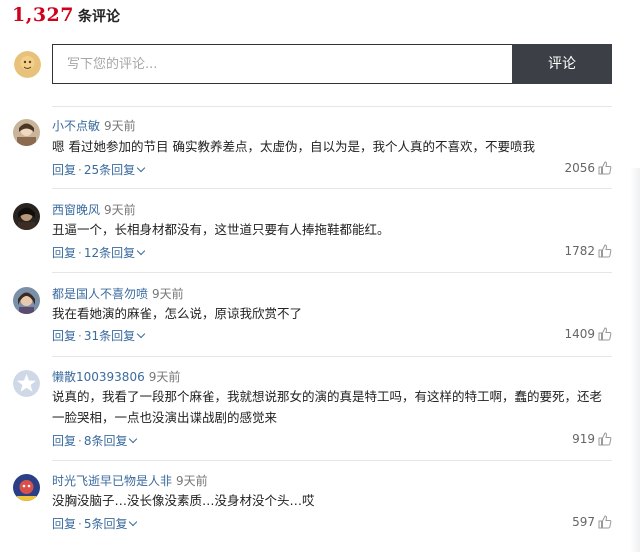 The height and width of the screenshot is (552, 640). Describe the element at coordinates (98, 377) in the screenshot. I see `comment-username: 懒散100393806` at that location.